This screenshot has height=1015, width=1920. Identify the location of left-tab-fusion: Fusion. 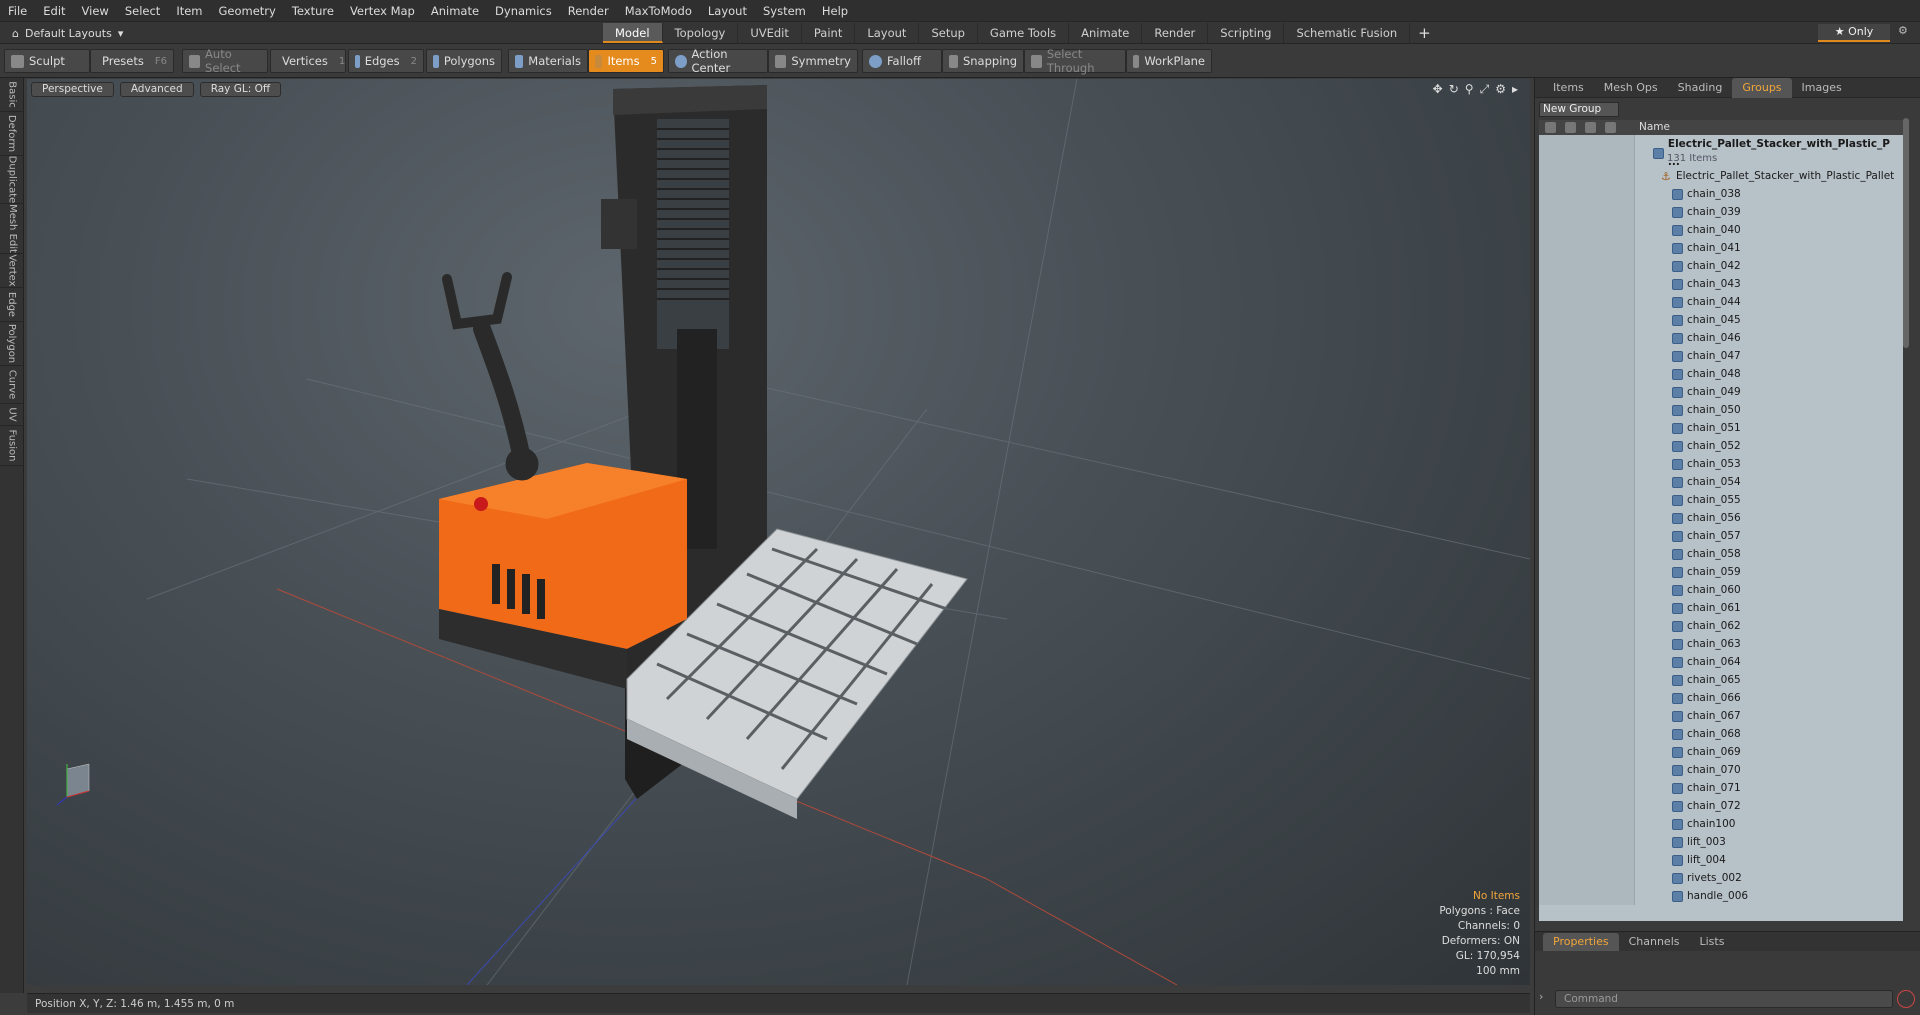
(12, 446).